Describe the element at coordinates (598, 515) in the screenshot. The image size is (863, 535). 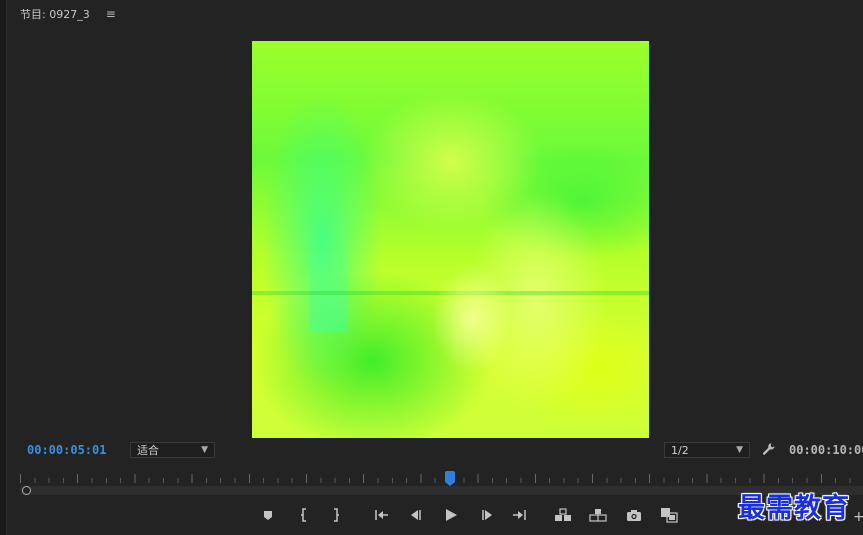
I see `overwrite-icon` at that location.